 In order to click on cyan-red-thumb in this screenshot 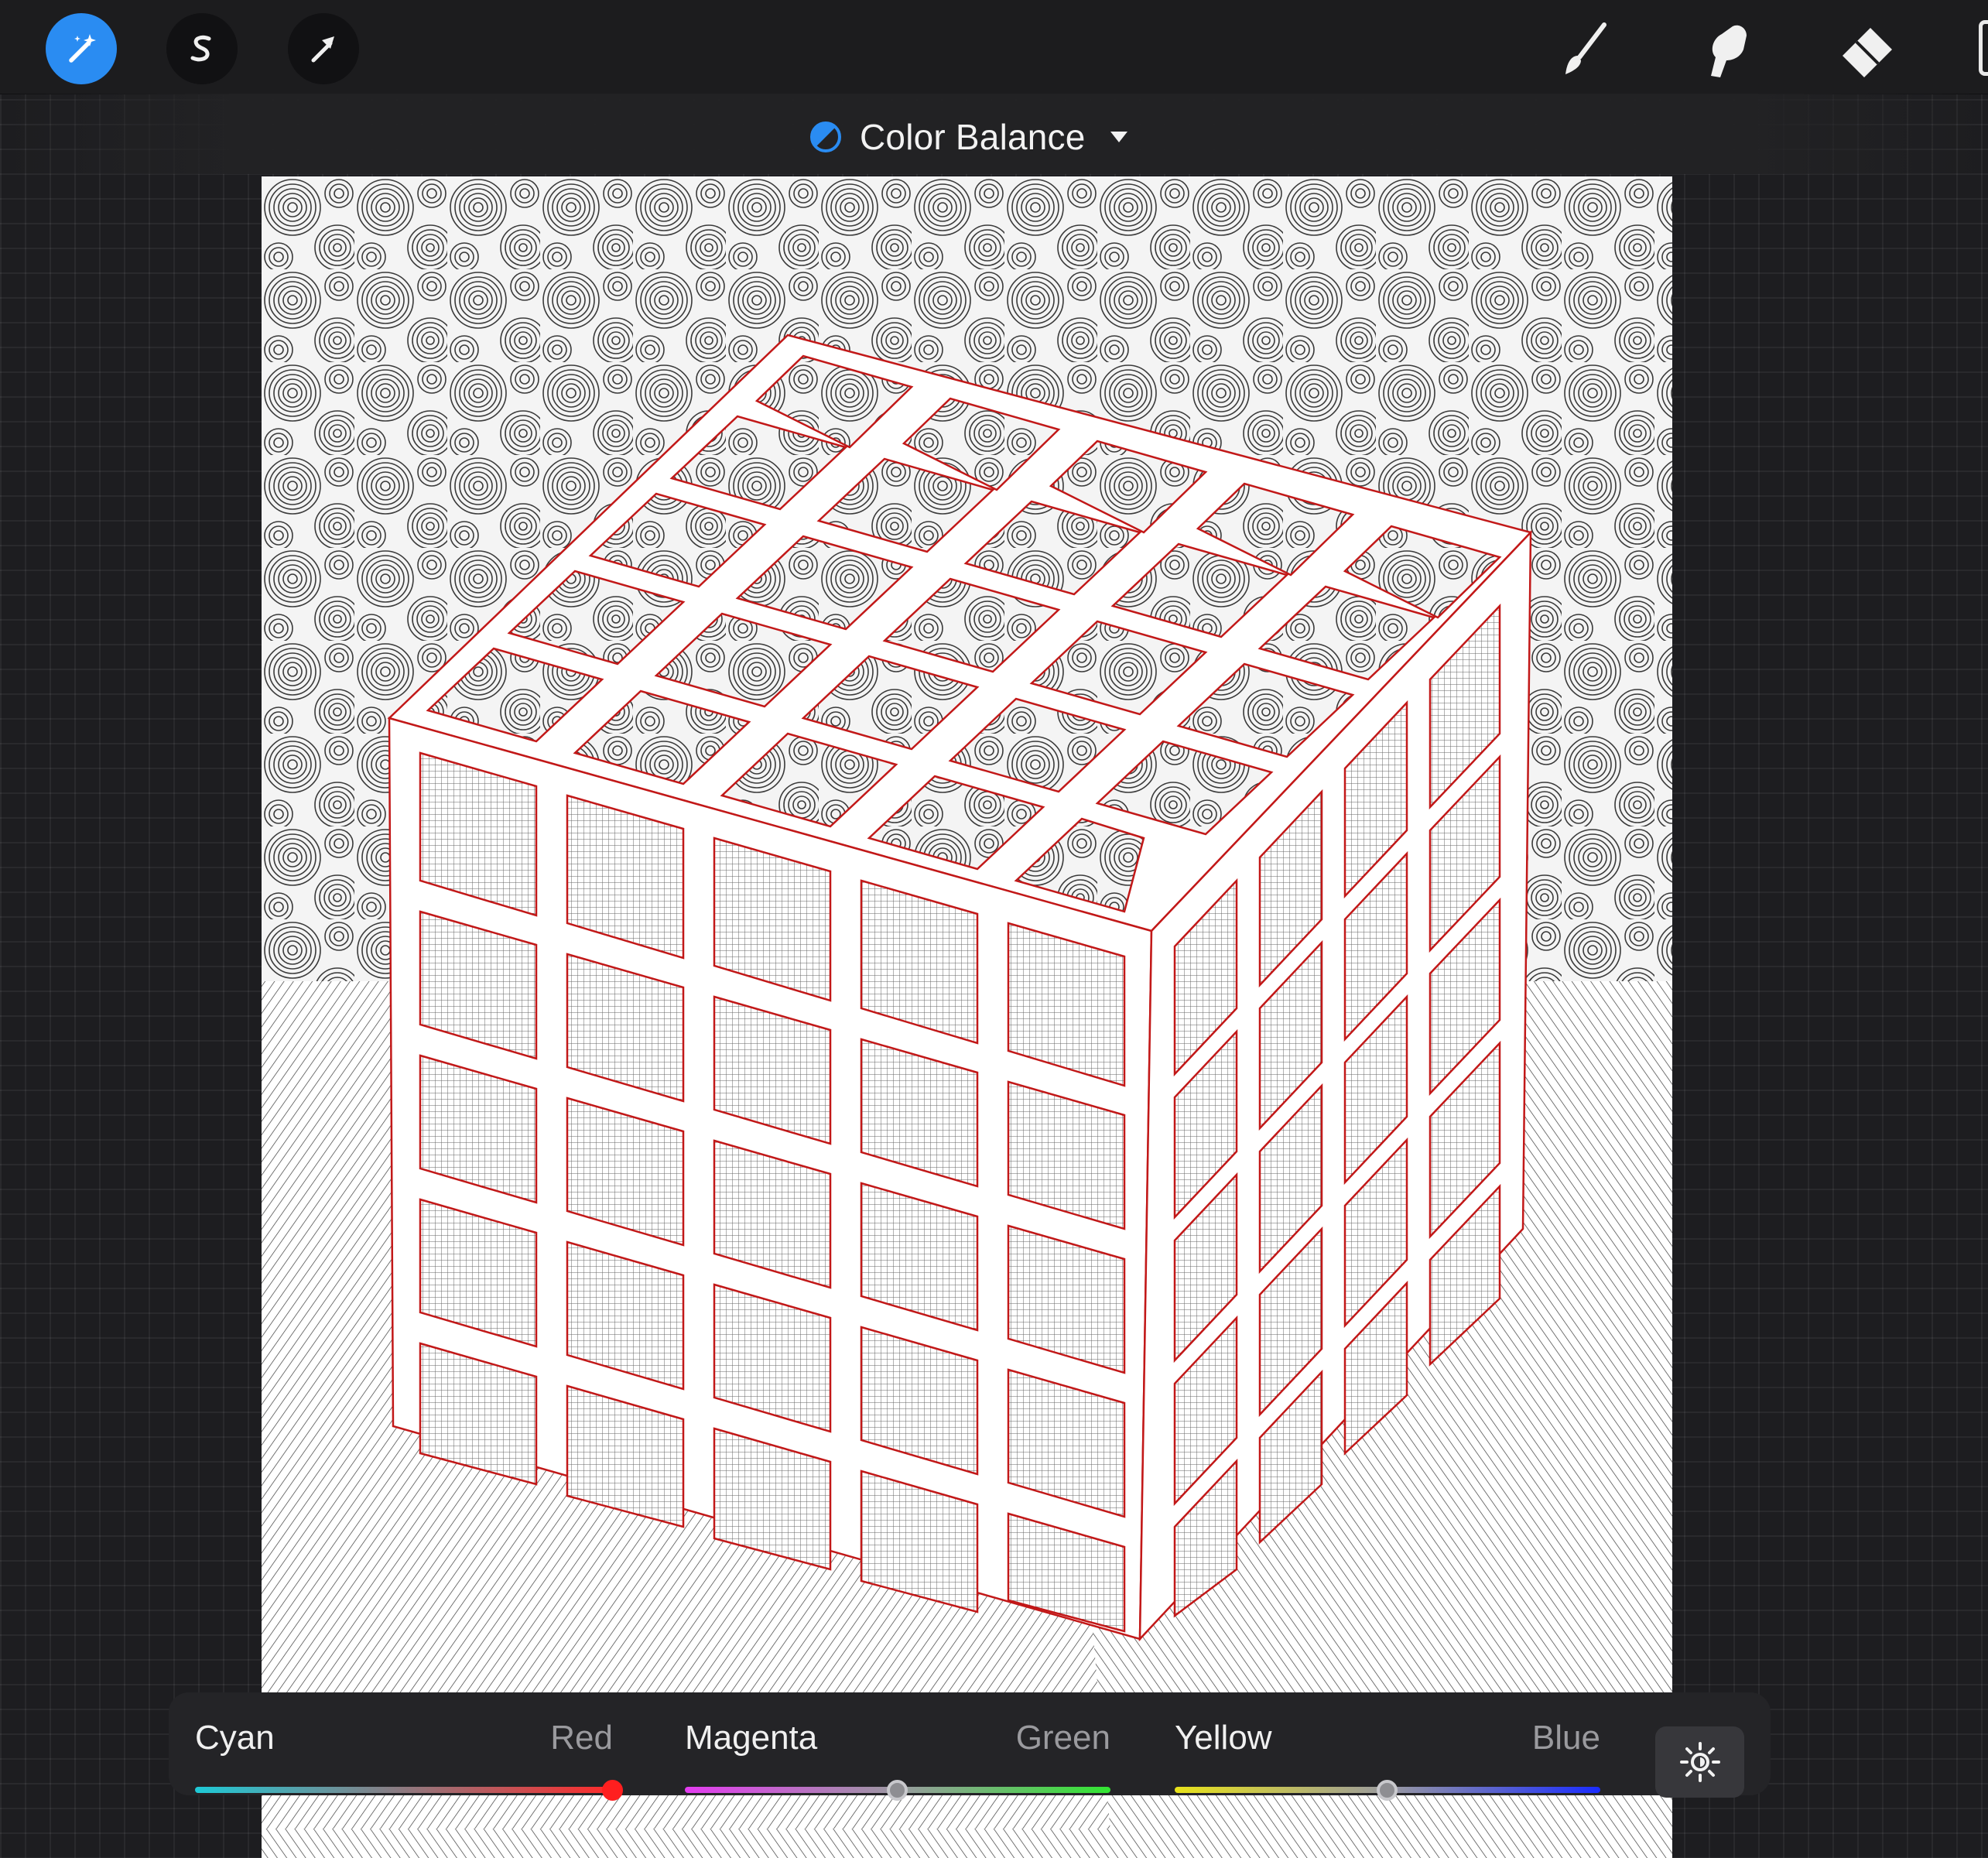, I will do `click(612, 1790)`.